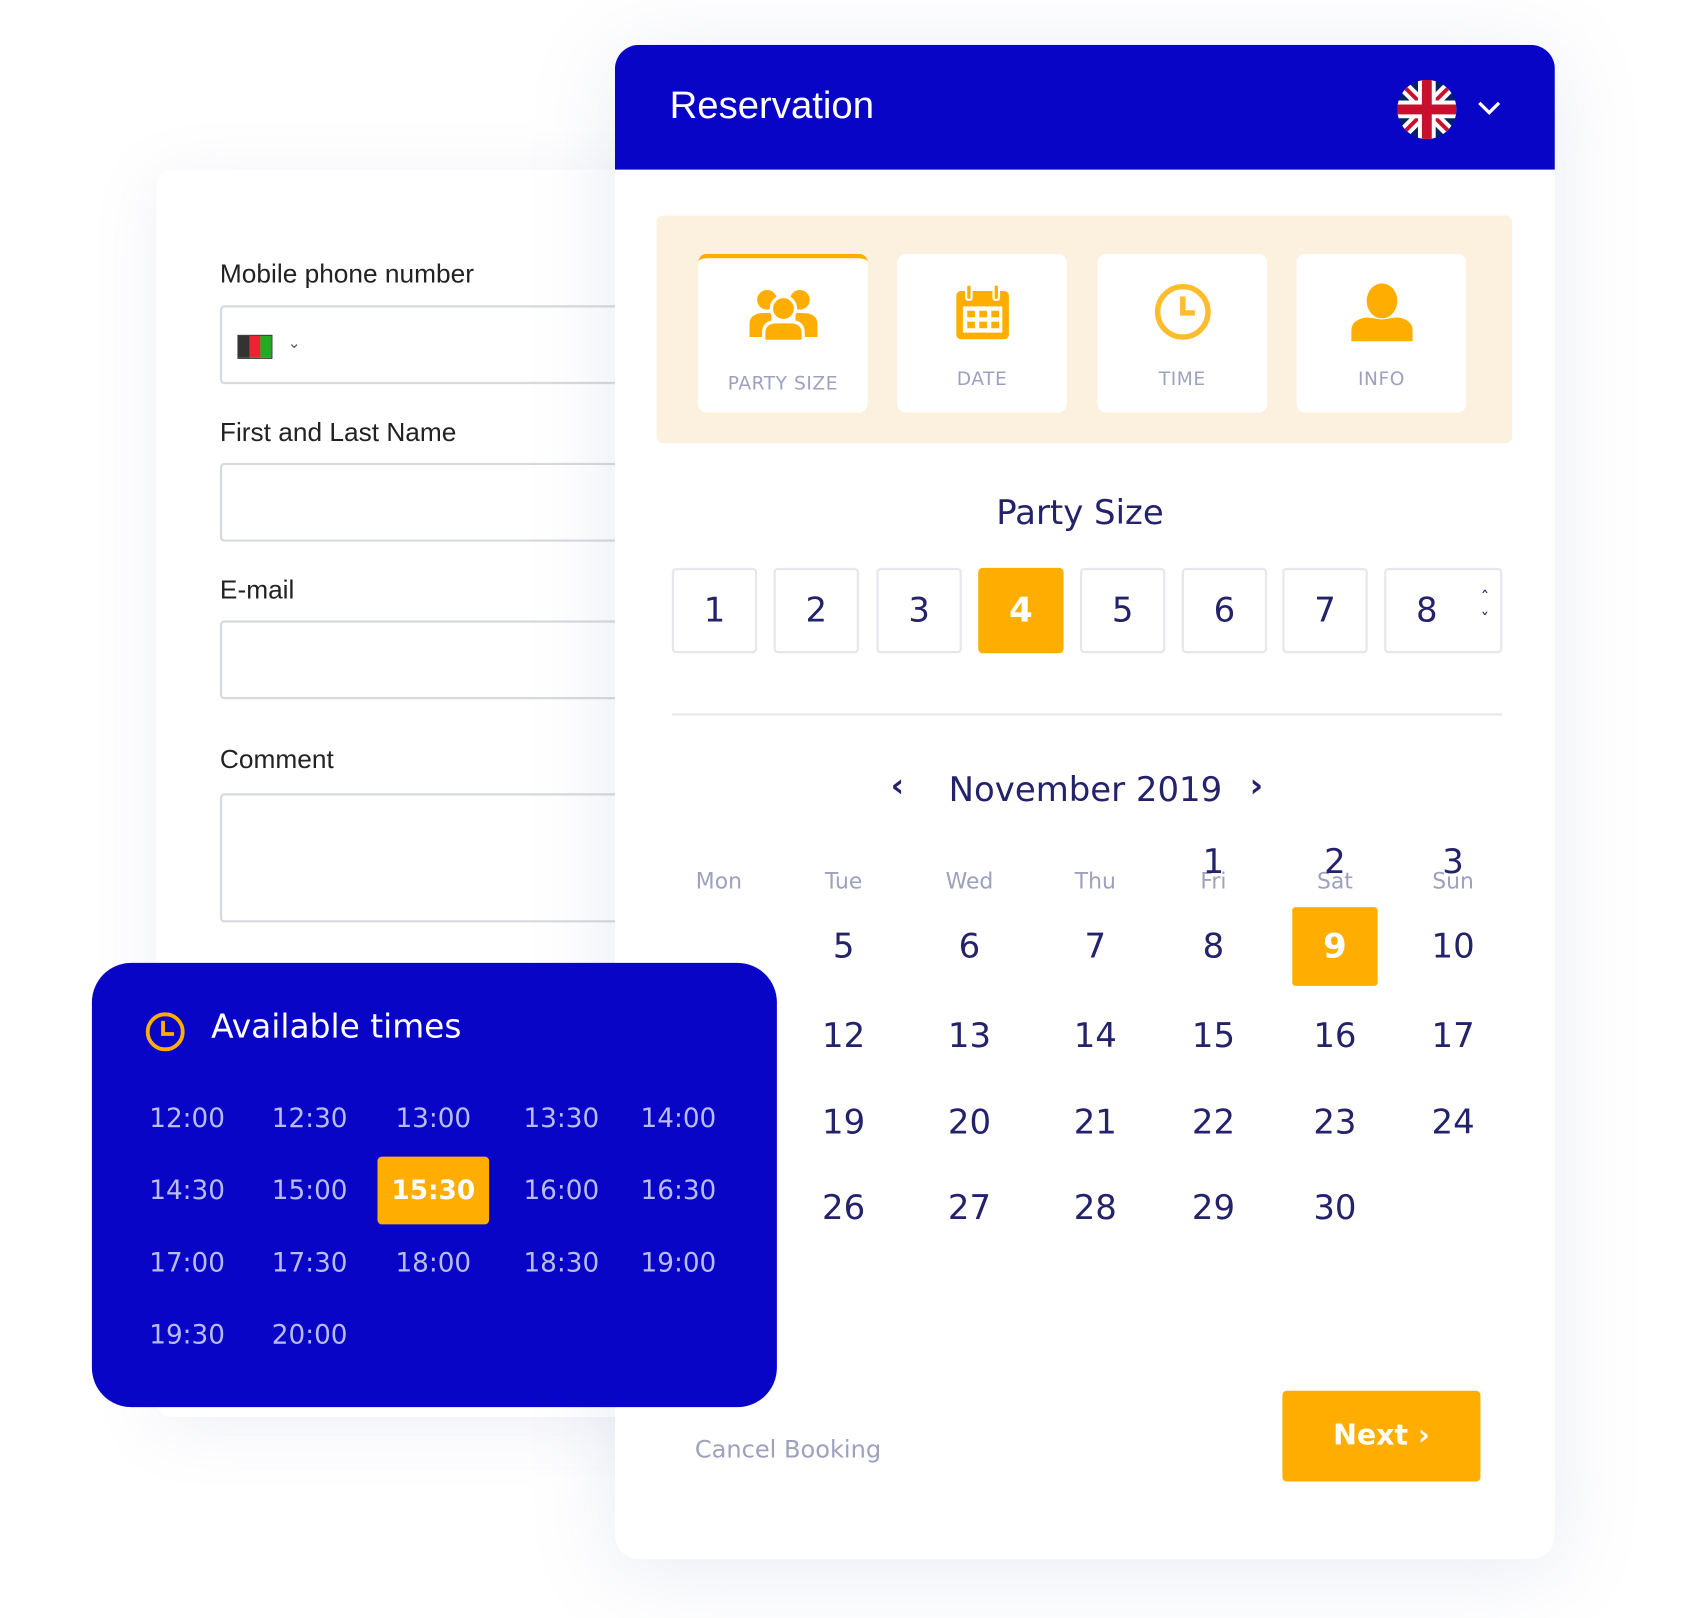  I want to click on time-slot: 16:30, so click(679, 1191).